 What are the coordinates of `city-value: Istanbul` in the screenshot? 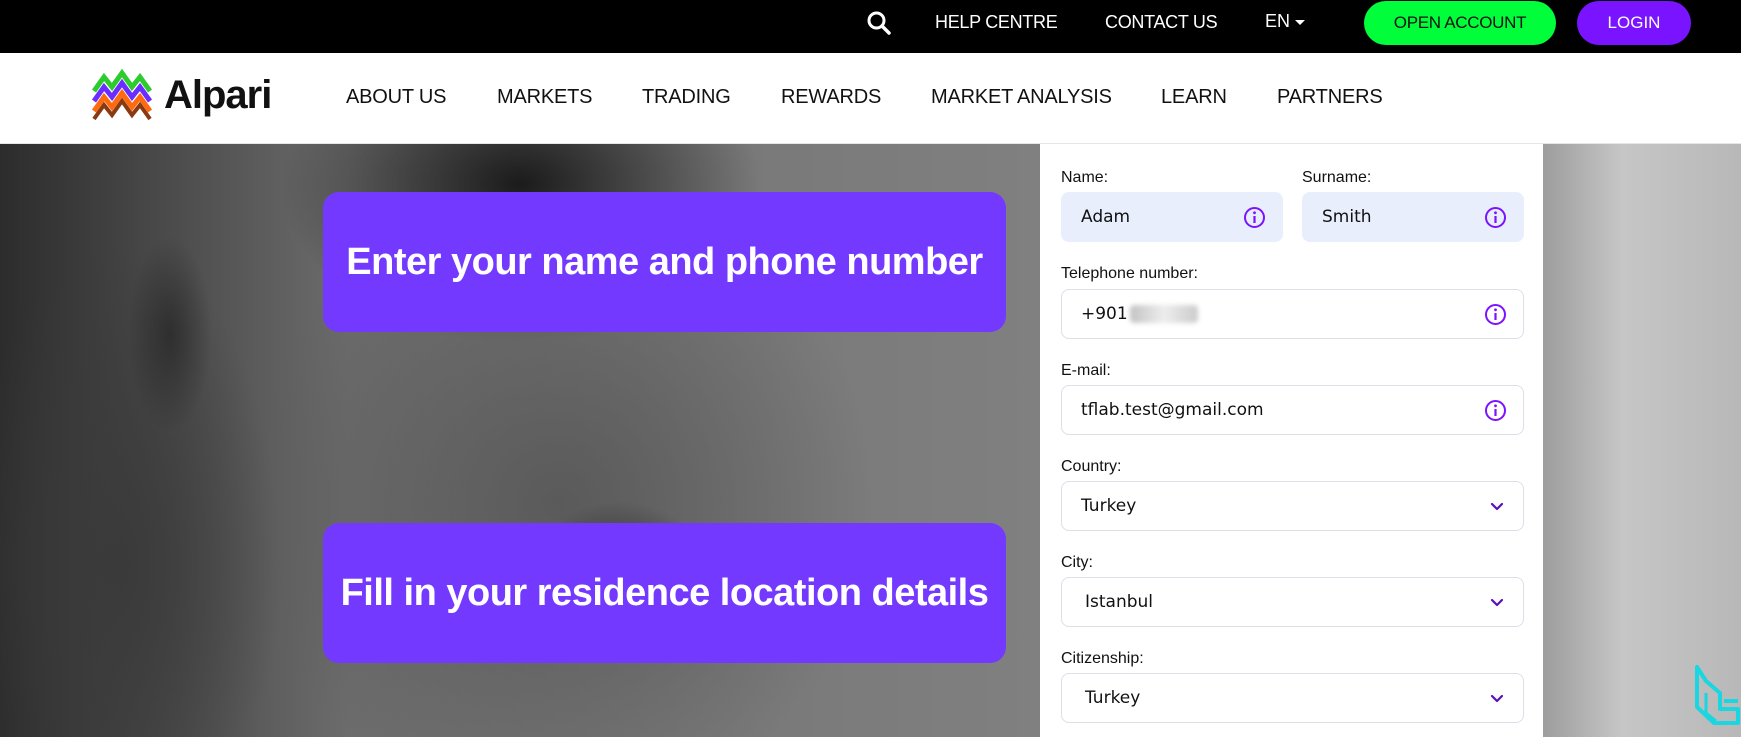 It's located at (1119, 602).